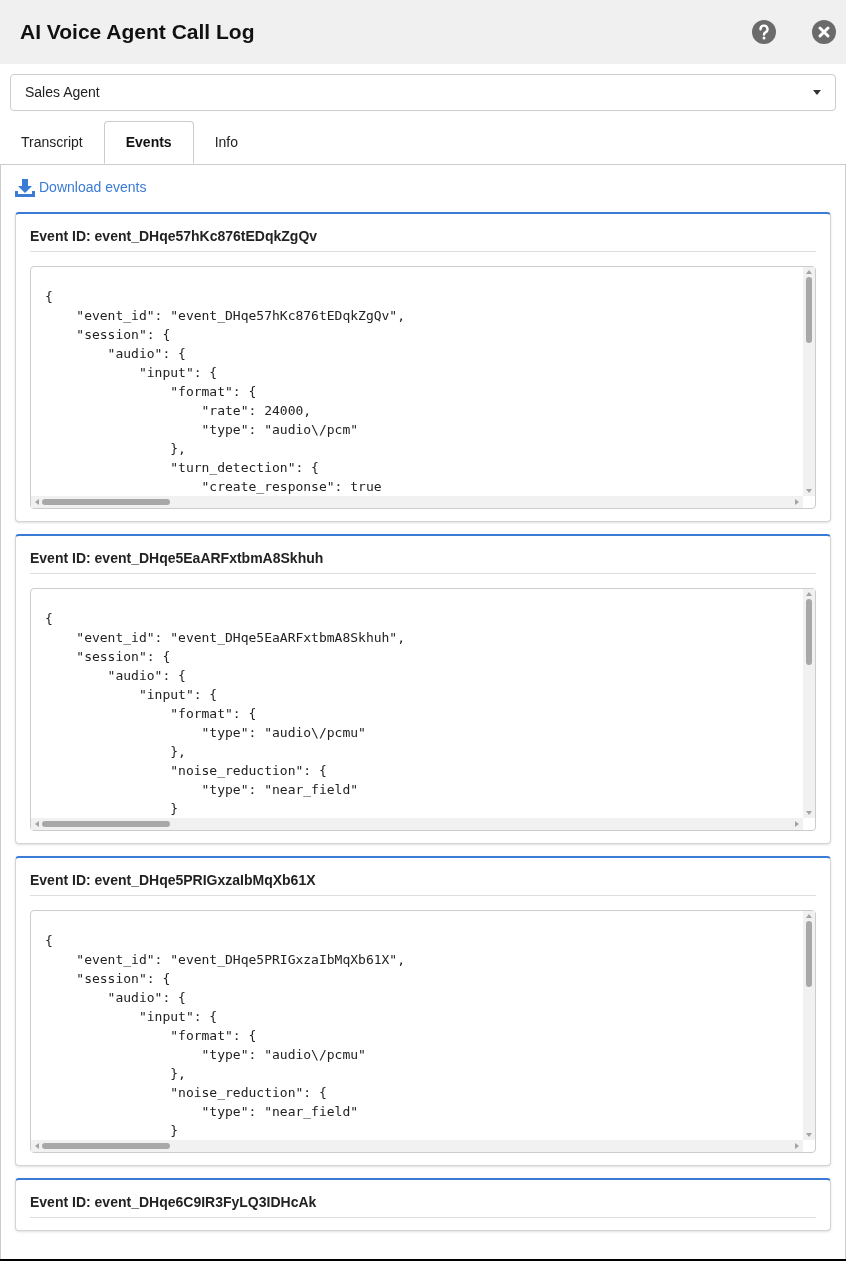 The image size is (846, 1261). I want to click on caret-icon, so click(817, 92).